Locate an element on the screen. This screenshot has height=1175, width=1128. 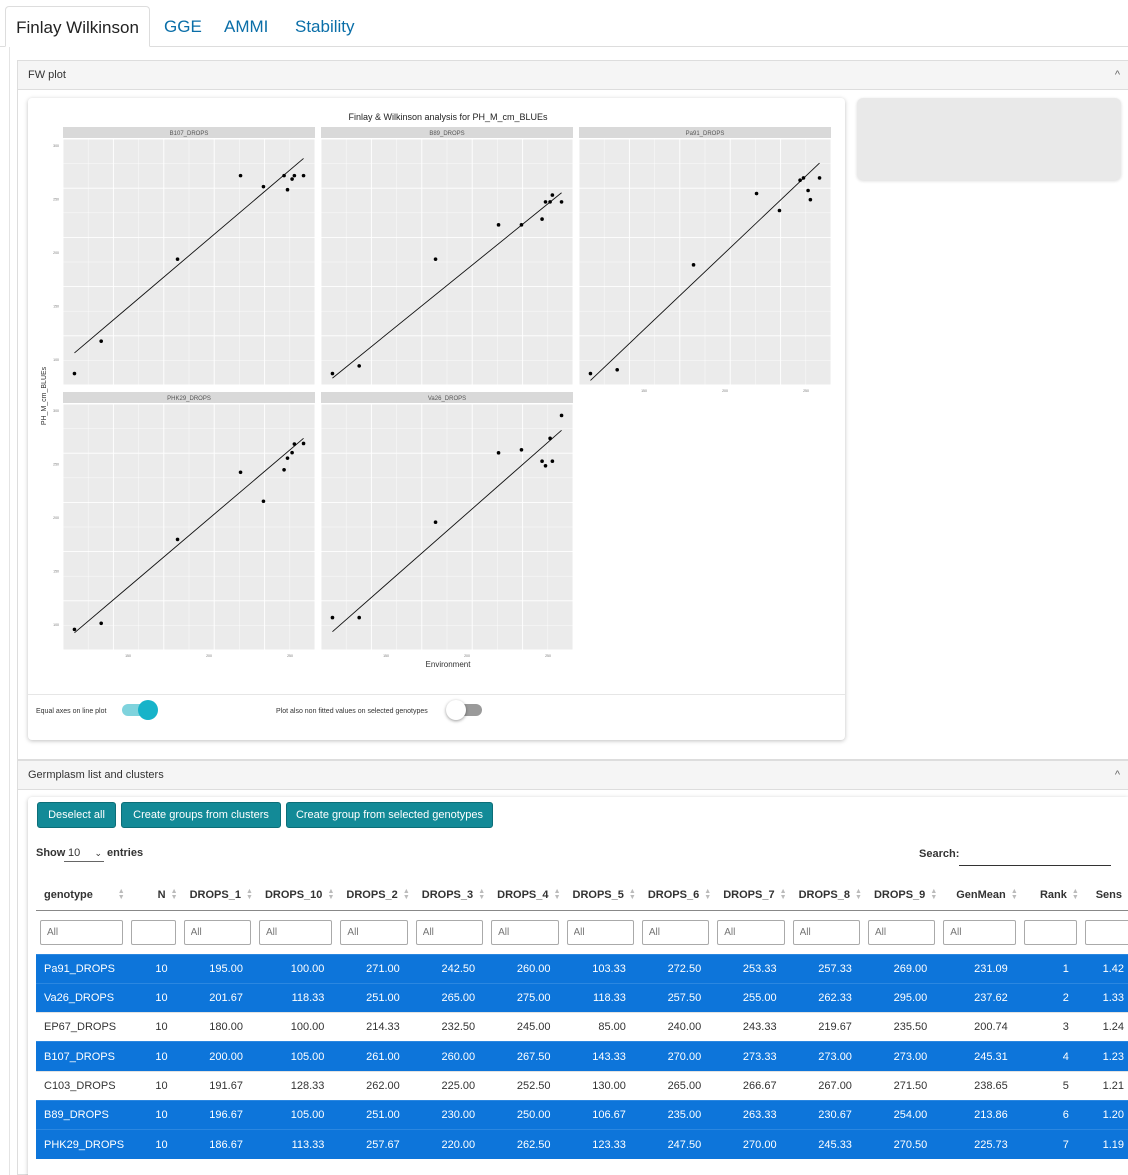
placeholder-card is located at coordinates (989, 139).